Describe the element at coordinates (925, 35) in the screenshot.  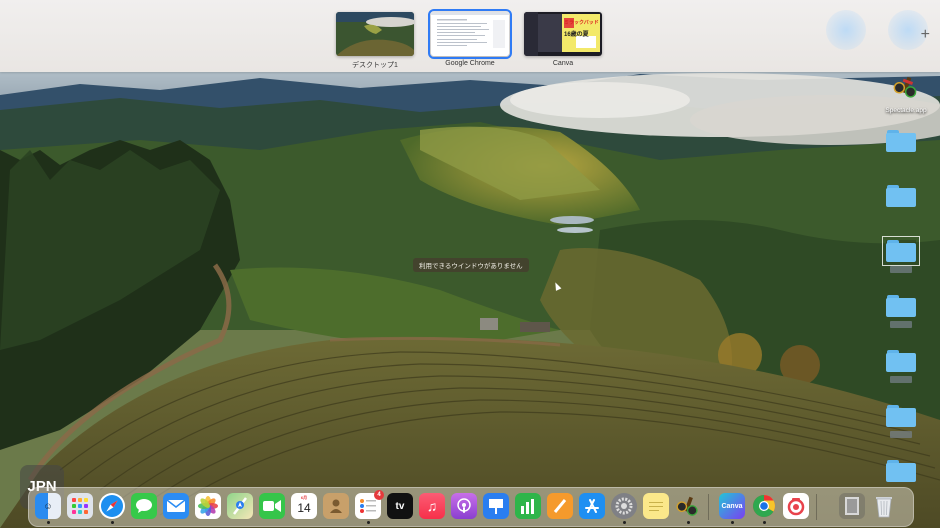
I see `add-space-button: +` at that location.